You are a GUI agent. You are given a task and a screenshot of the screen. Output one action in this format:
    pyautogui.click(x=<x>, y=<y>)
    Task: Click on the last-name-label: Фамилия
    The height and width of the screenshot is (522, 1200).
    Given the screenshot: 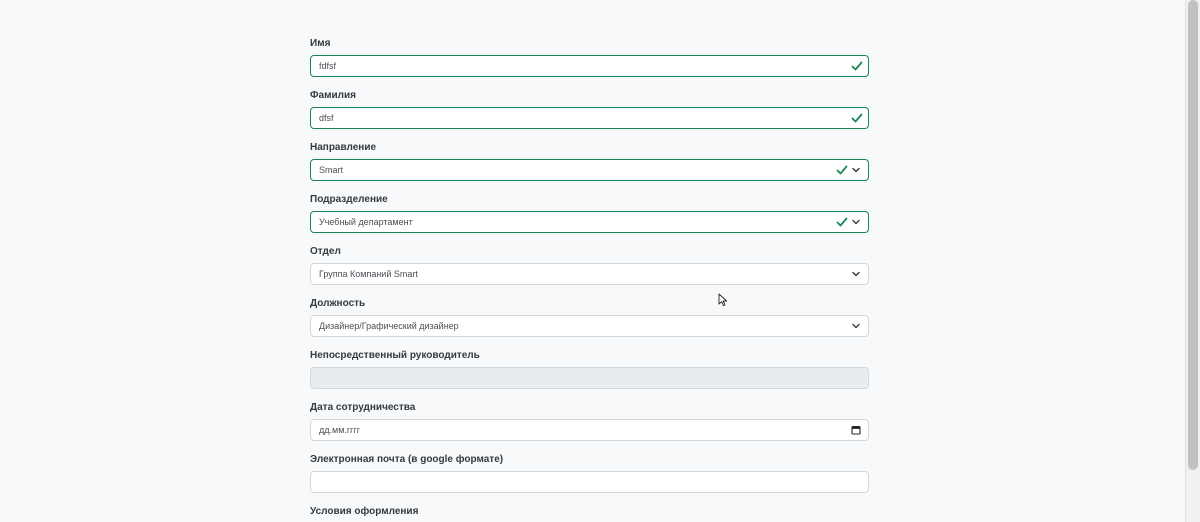 What is the action you would take?
    pyautogui.click(x=333, y=95)
    